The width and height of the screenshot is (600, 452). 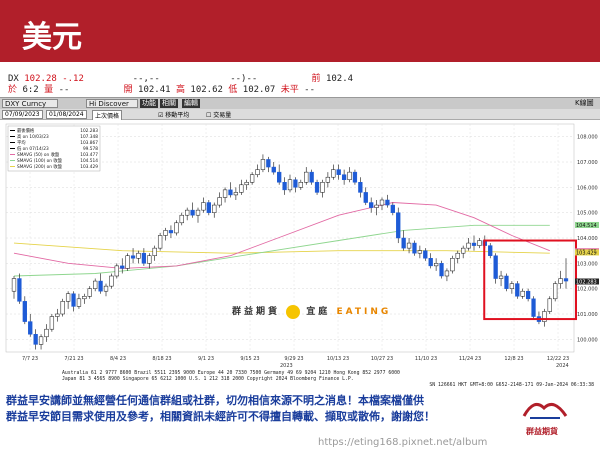 What do you see at coordinates (64, 90) in the screenshot?
I see `volume-value: --` at bounding box center [64, 90].